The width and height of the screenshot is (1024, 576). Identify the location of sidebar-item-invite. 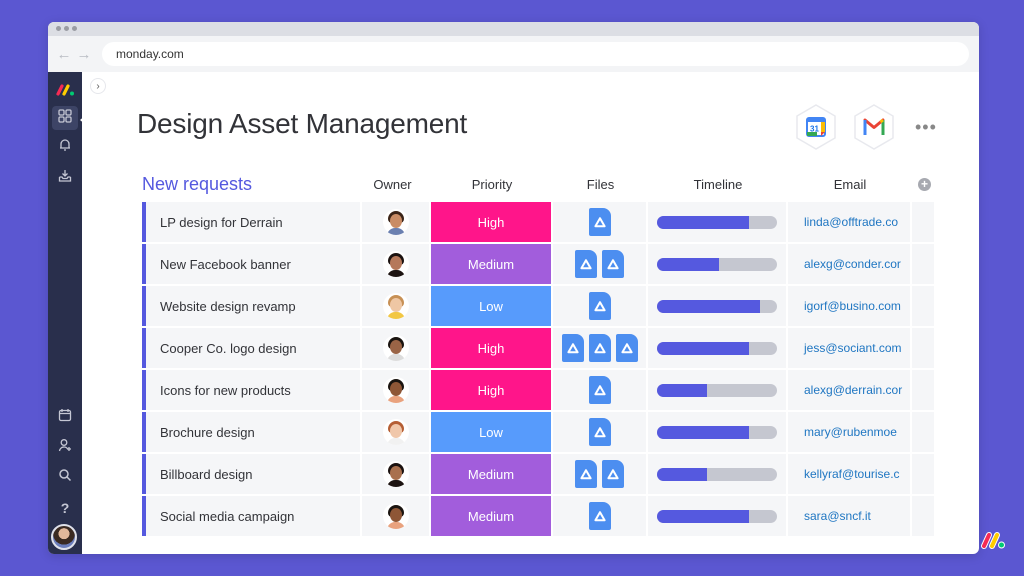
(65, 447).